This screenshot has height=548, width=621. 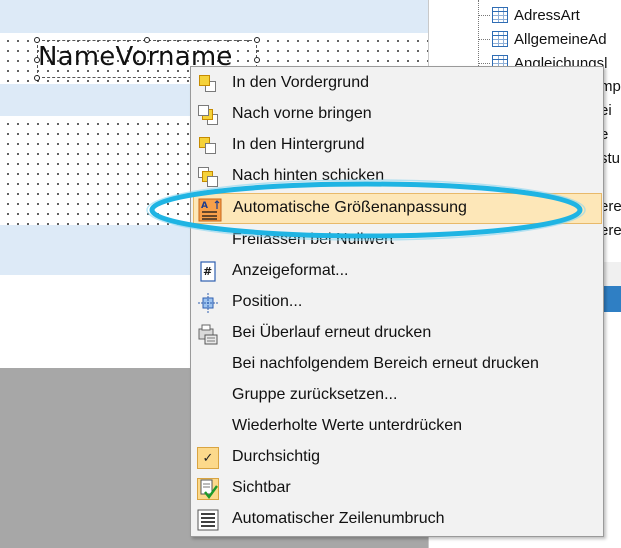 I want to click on menu-item-label: Bei nachfolgendem Bereich erneut drucken, so click(x=385, y=363).